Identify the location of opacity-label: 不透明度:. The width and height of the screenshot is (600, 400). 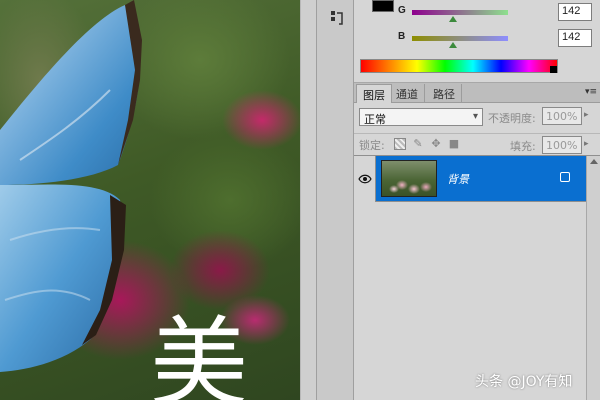
(512, 118).